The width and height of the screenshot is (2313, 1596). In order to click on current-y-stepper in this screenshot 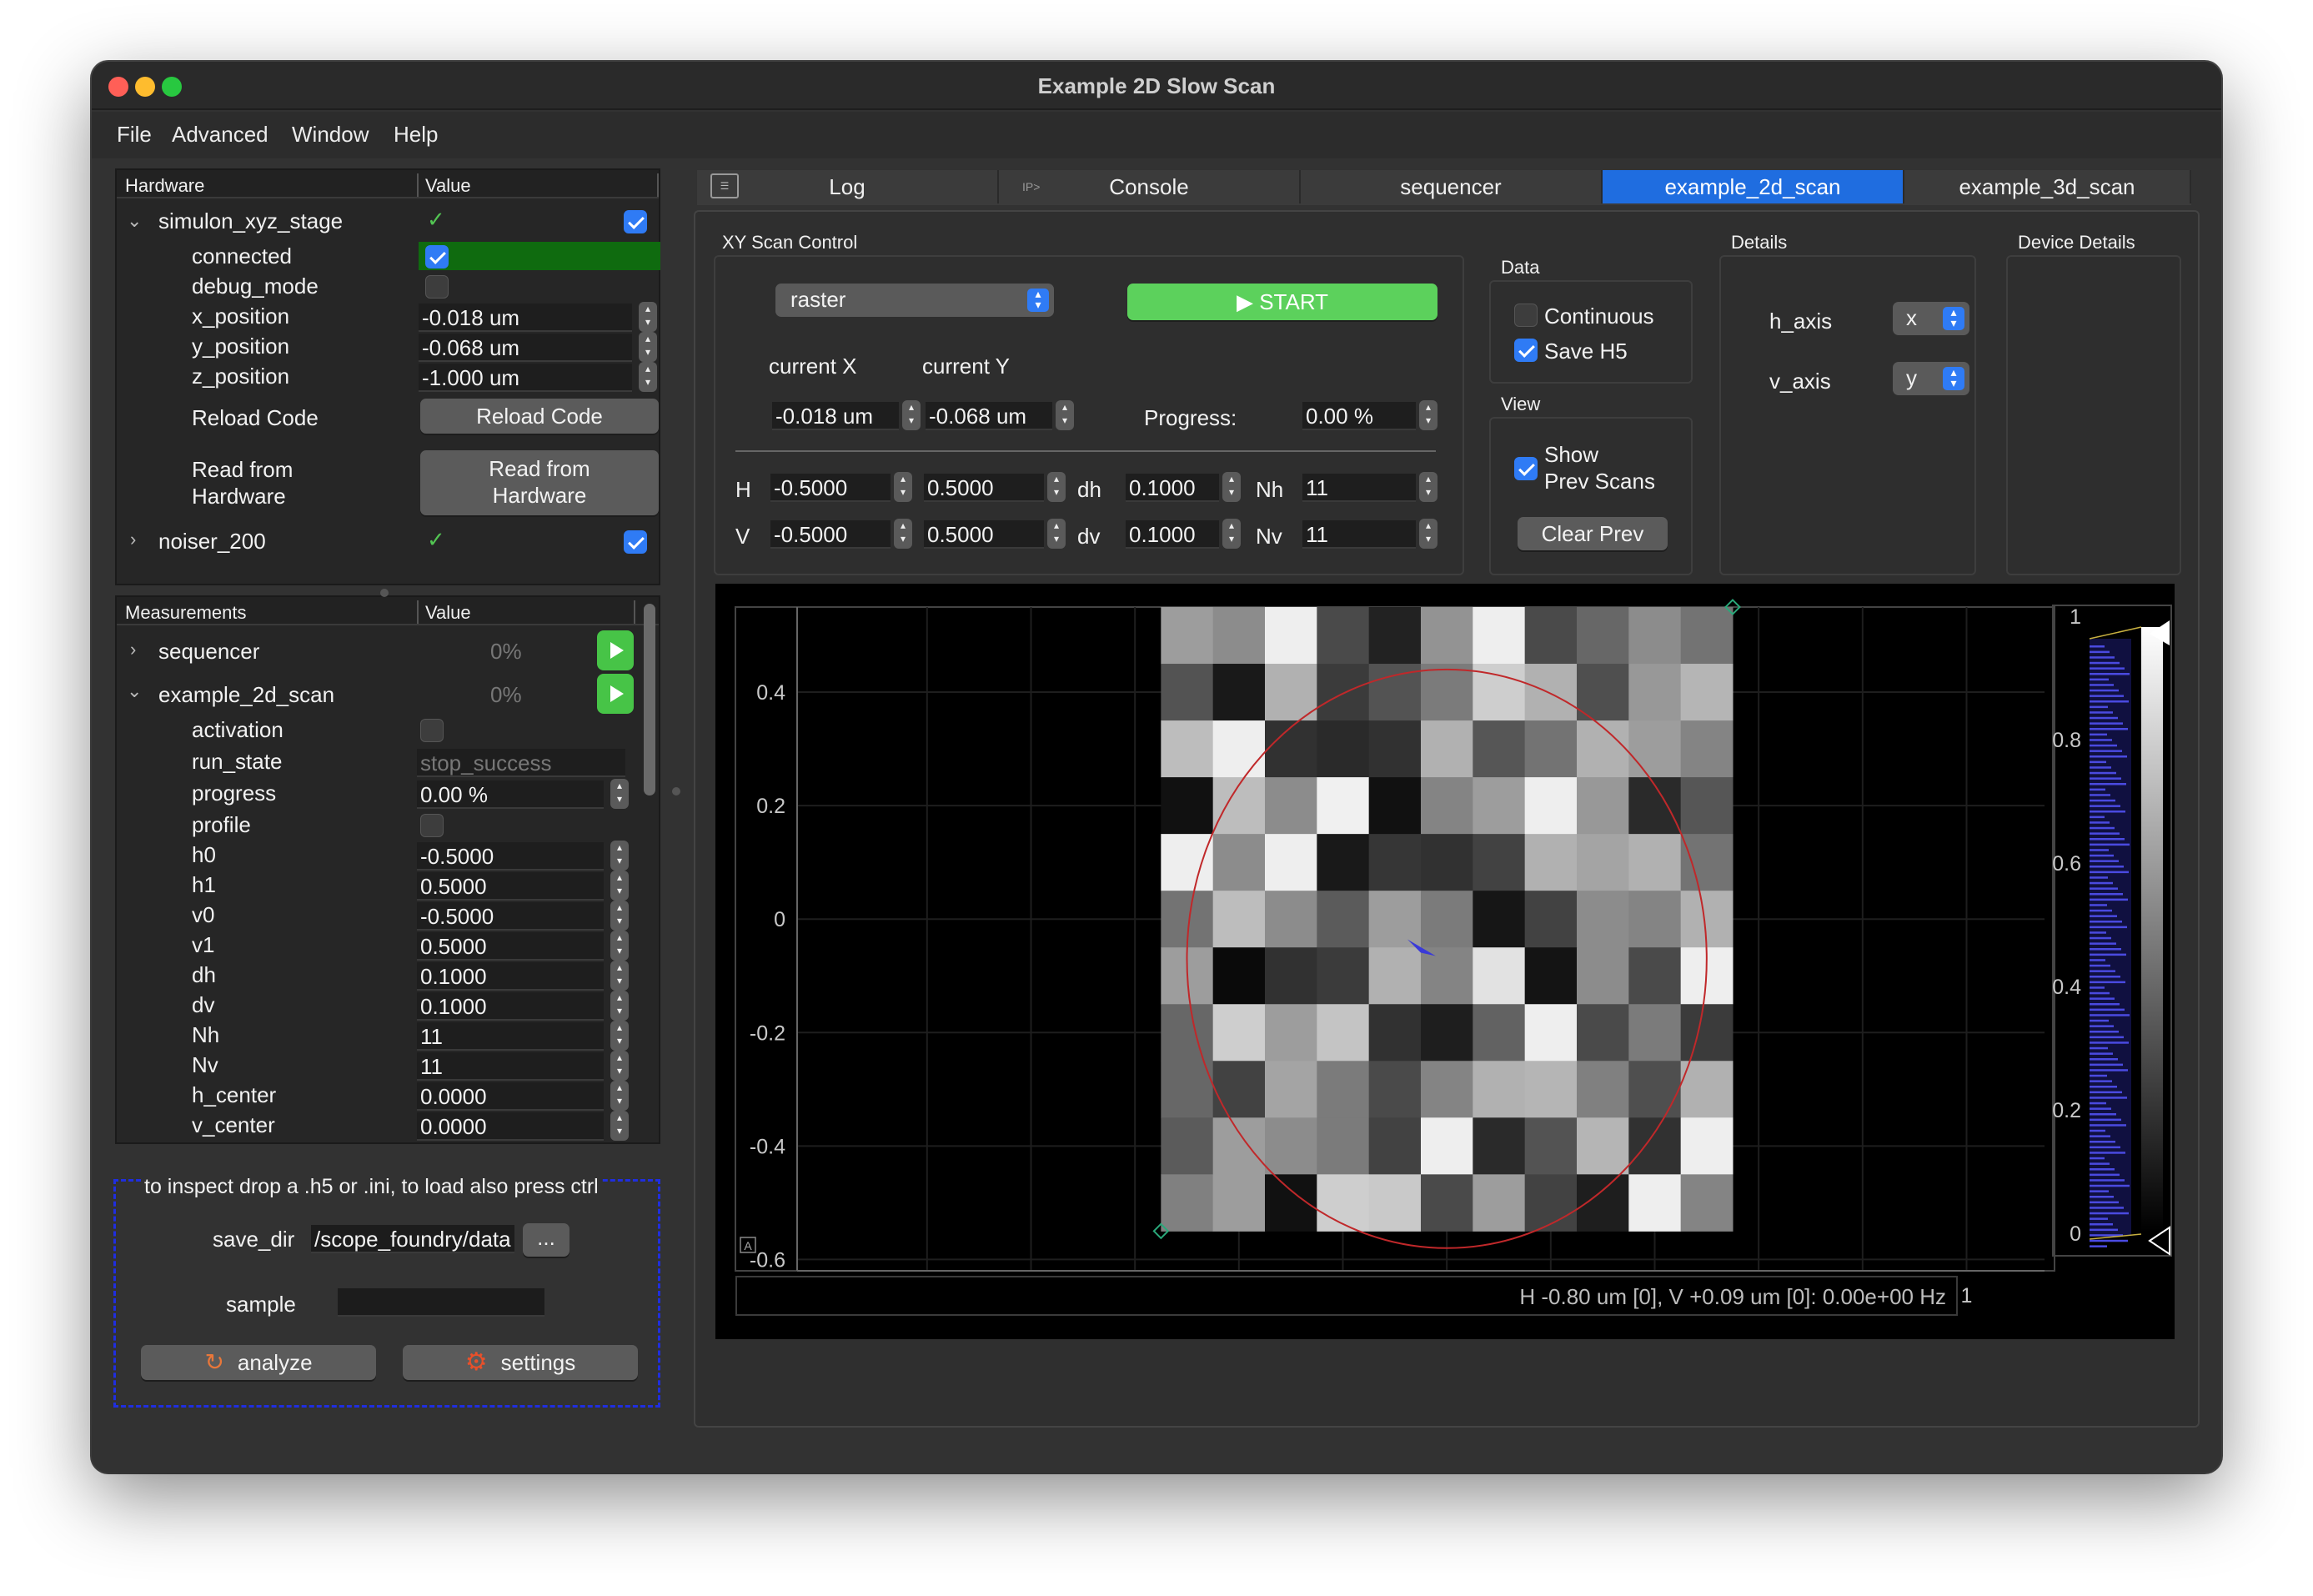, I will do `click(1065, 415)`.